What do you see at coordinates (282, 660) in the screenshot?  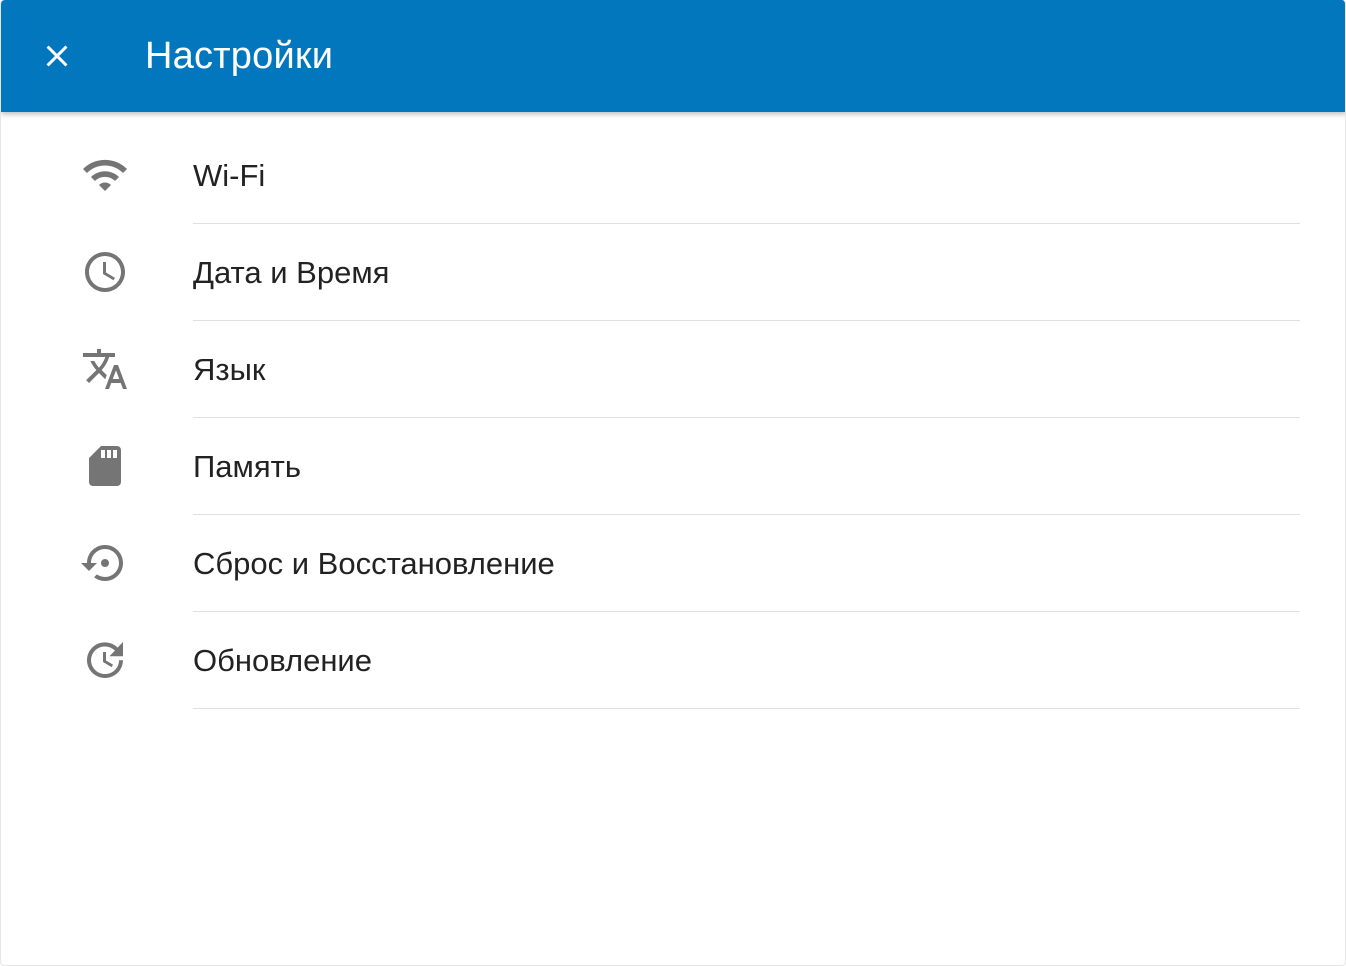 I see `settings-item-label: Обновление` at bounding box center [282, 660].